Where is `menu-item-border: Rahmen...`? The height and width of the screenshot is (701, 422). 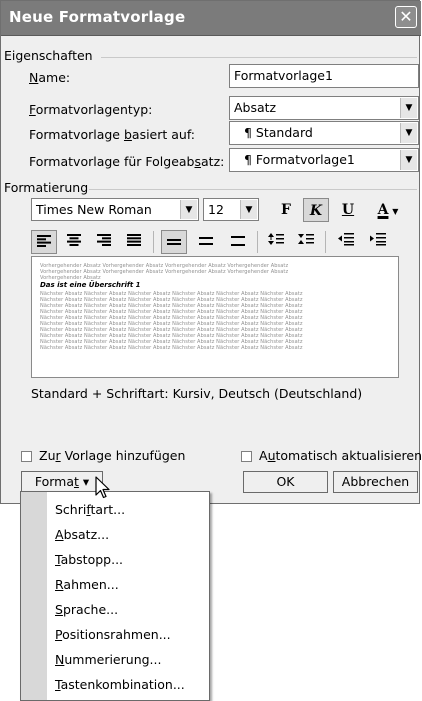
menu-item-border: Rahmen... is located at coordinates (87, 584).